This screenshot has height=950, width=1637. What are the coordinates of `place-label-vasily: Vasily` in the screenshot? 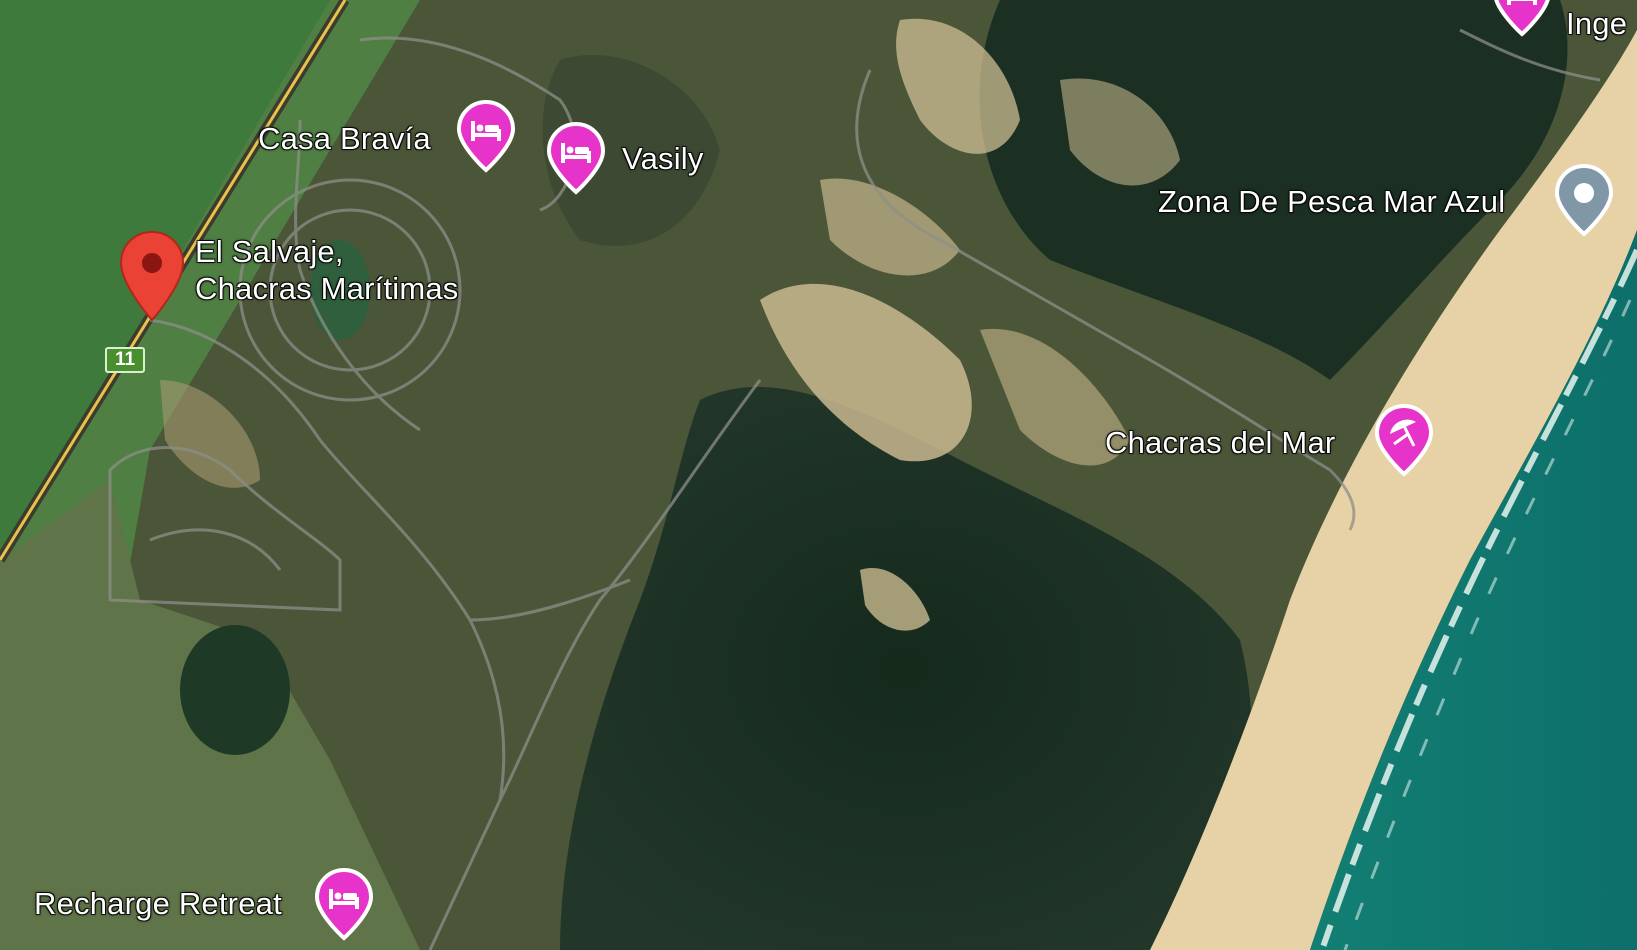 It's located at (663, 158).